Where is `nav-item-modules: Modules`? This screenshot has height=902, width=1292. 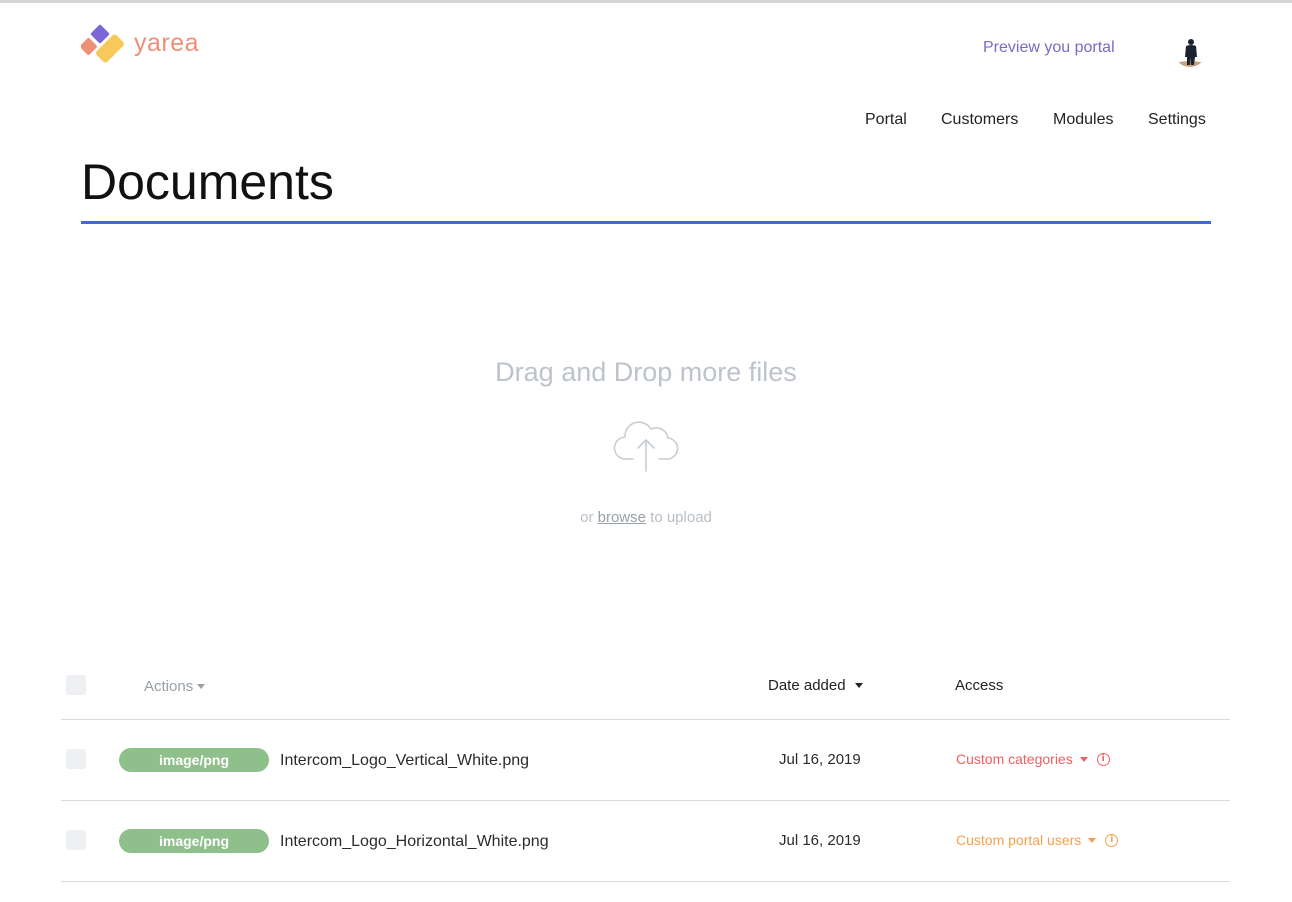
nav-item-modules: Modules is located at coordinates (1083, 120).